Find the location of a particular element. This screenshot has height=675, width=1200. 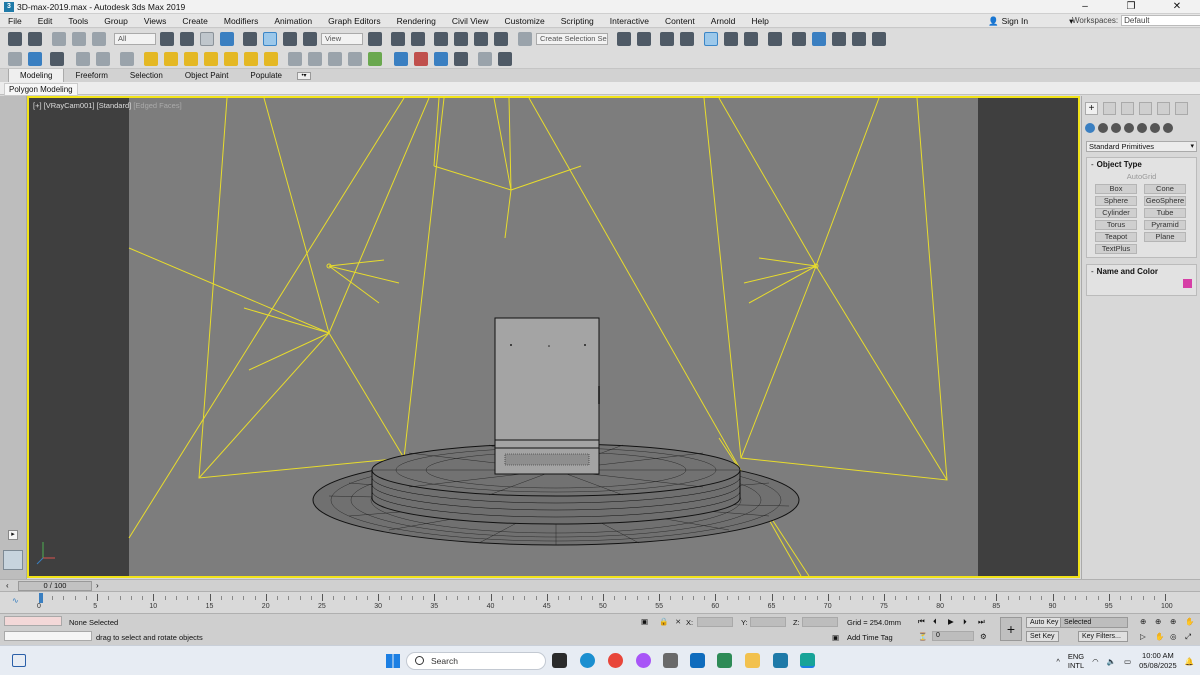

time-slider-next-icon: › is located at coordinates (97, 585).